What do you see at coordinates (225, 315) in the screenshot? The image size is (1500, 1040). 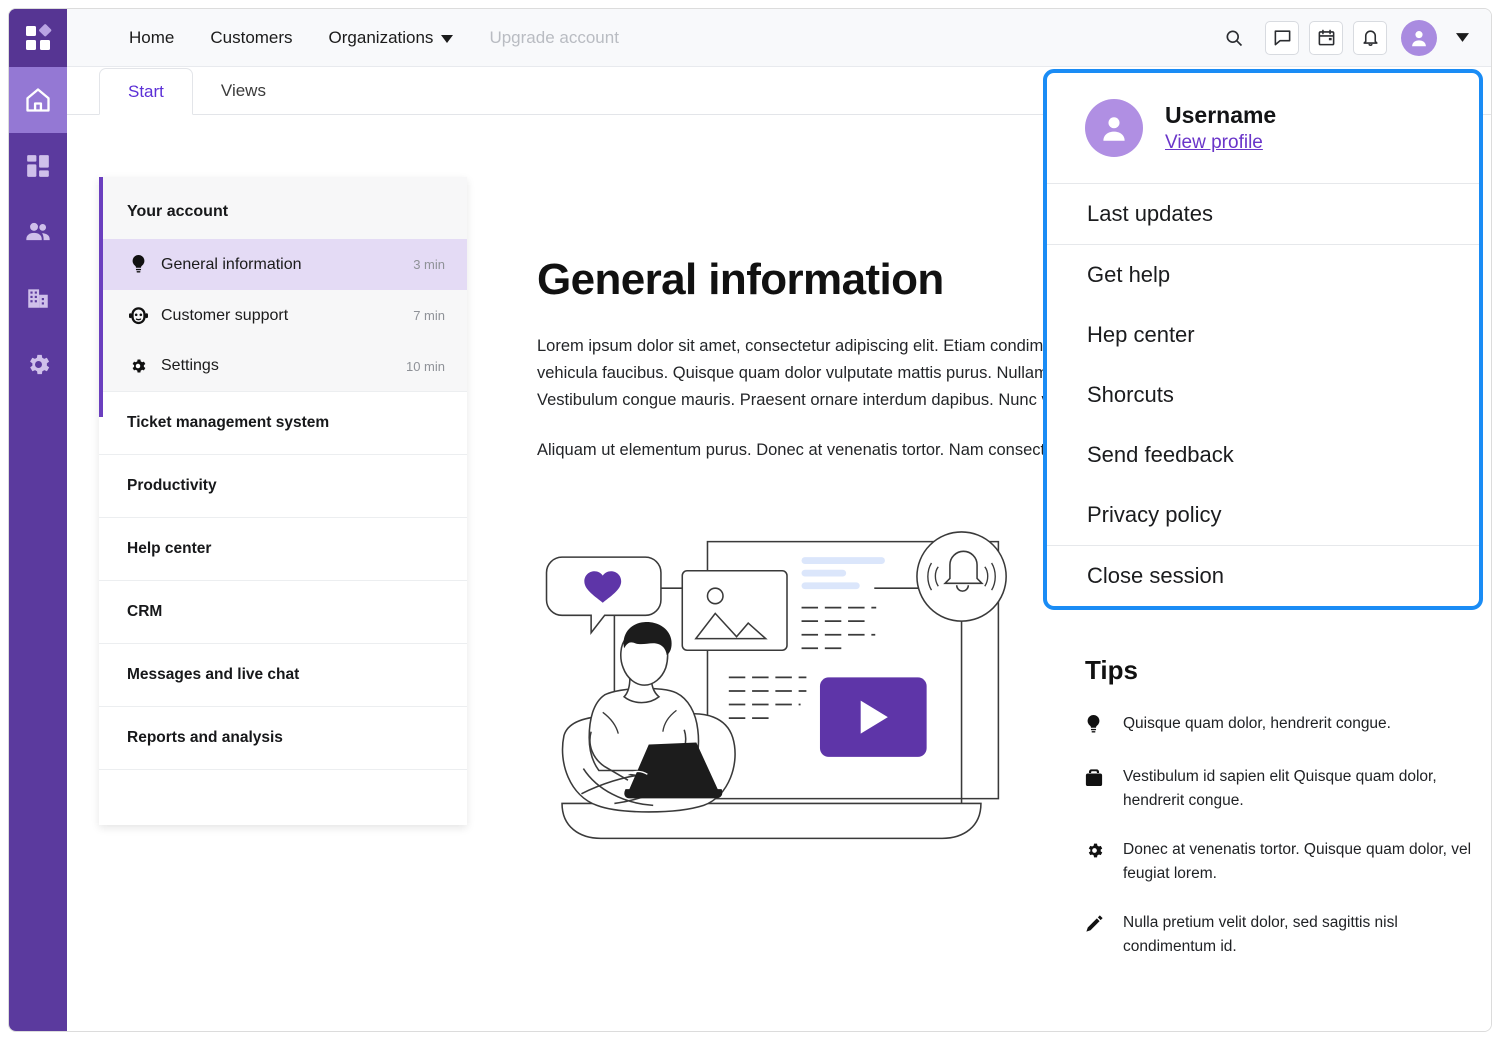 I see `sidebar-item-label: Customer support` at bounding box center [225, 315].